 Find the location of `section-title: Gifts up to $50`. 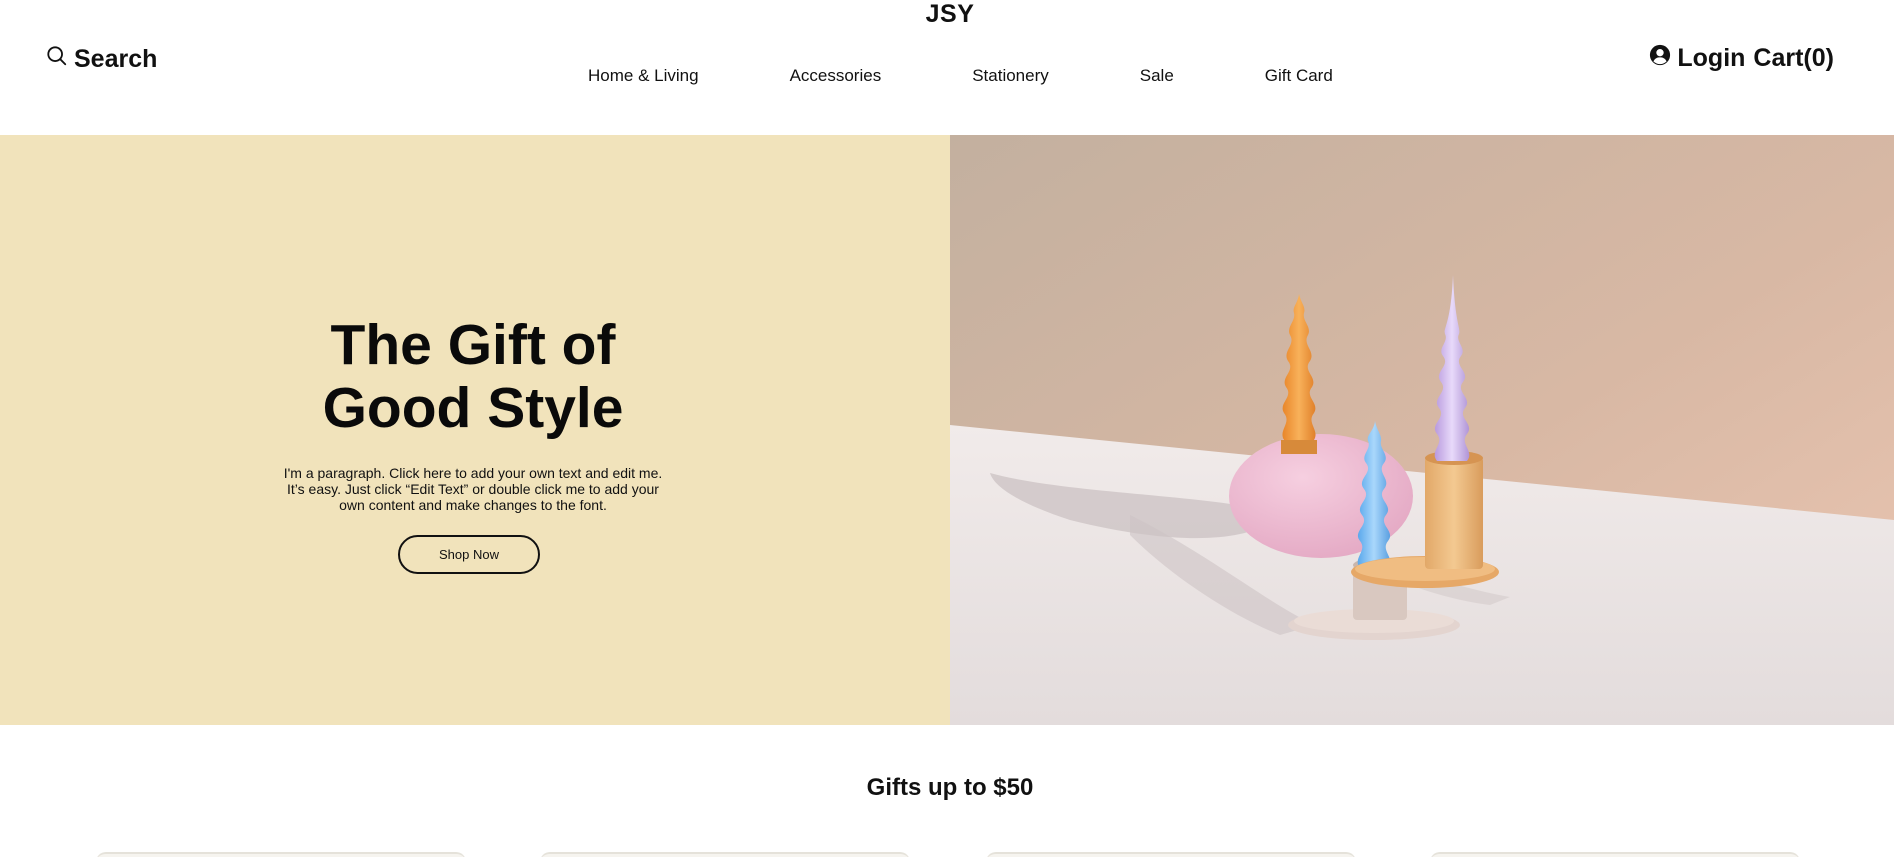

section-title: Gifts up to $50 is located at coordinates (950, 787).